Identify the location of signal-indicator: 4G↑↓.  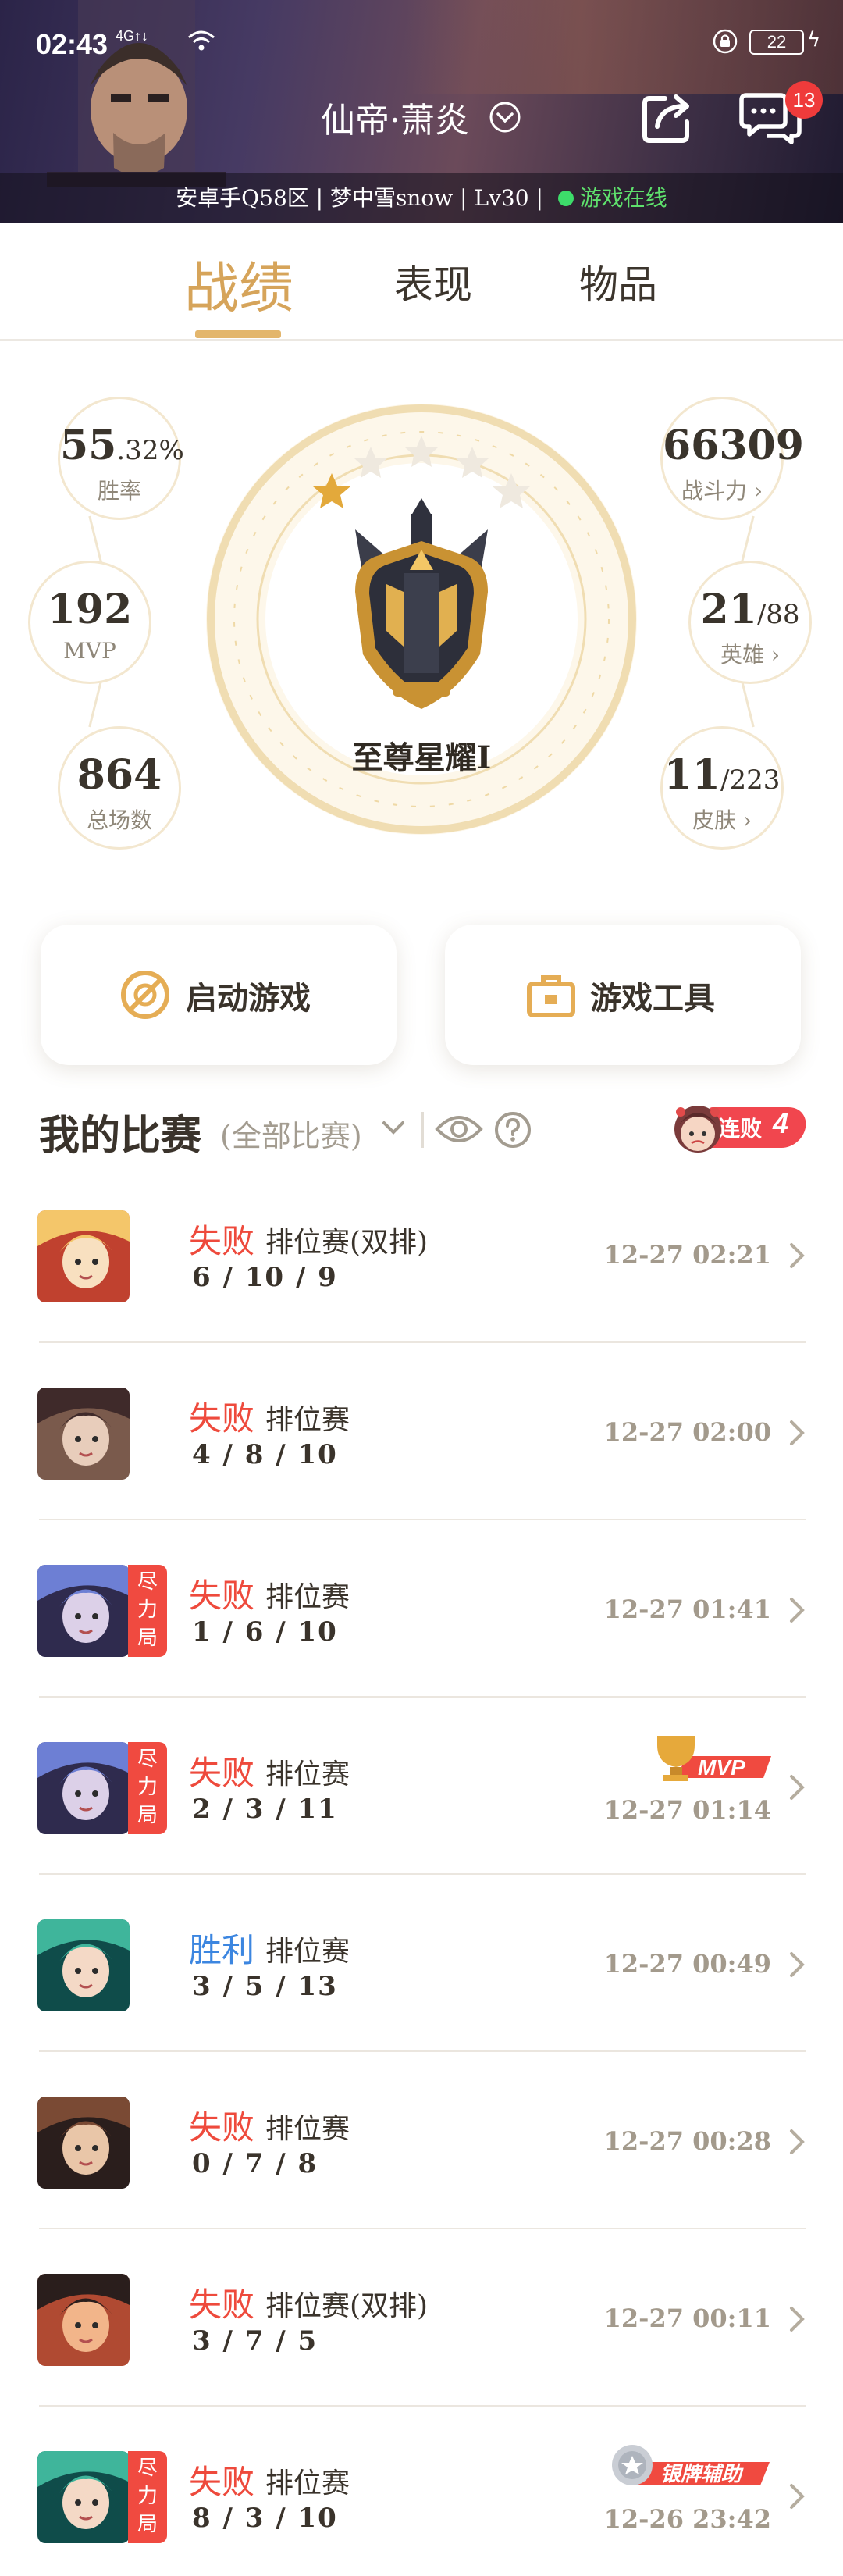
(133, 36).